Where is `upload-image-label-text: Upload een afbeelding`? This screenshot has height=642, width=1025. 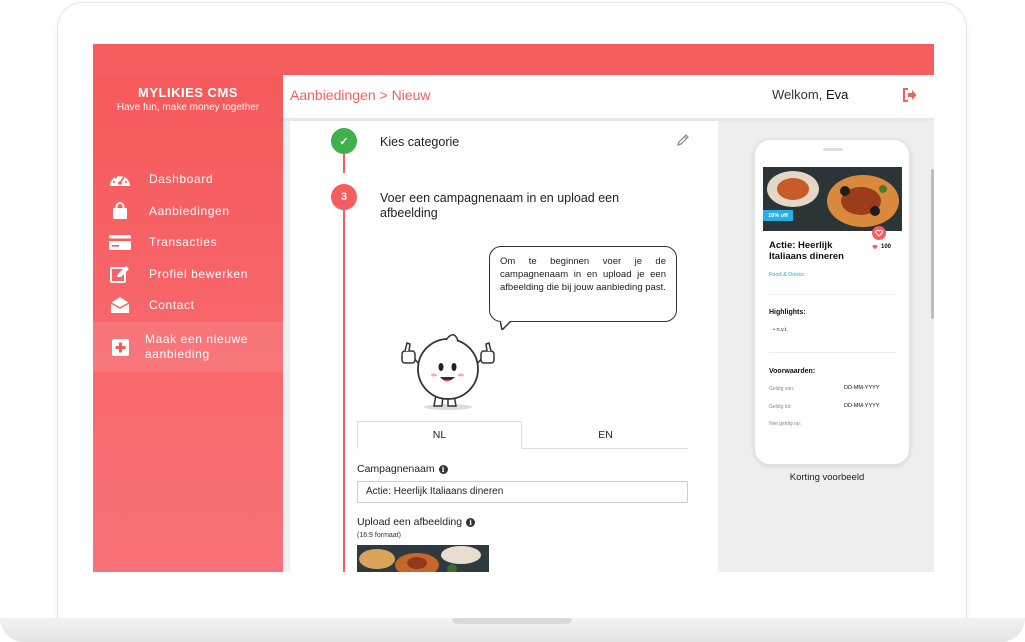 upload-image-label-text: Upload een afbeelding is located at coordinates (410, 522).